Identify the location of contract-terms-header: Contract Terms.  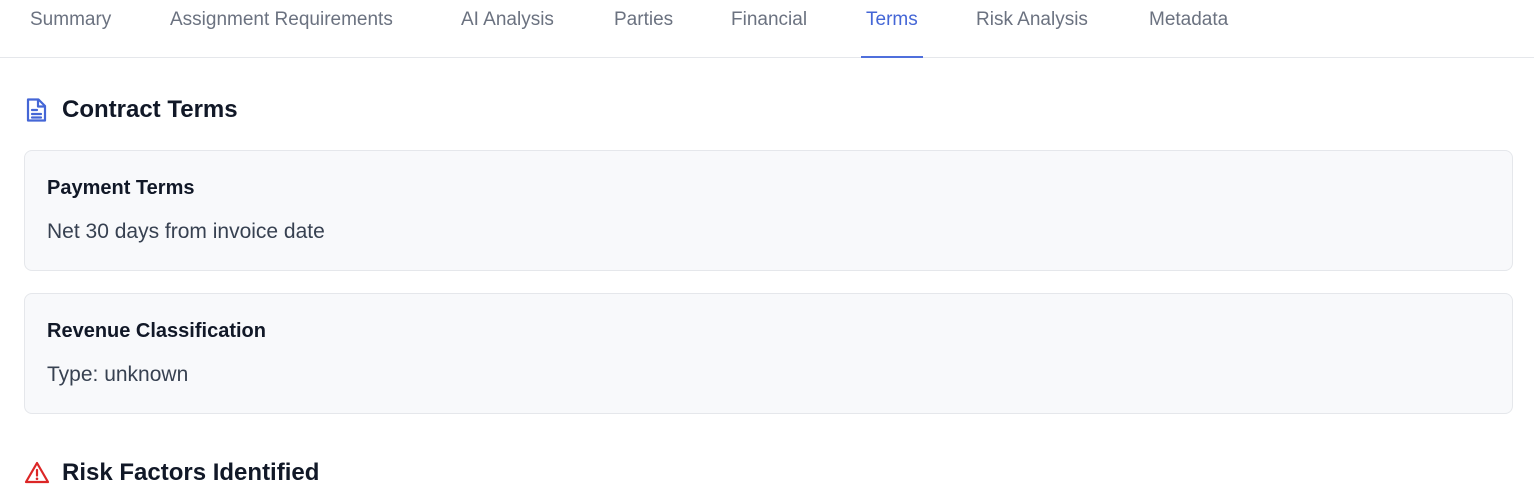
(131, 110).